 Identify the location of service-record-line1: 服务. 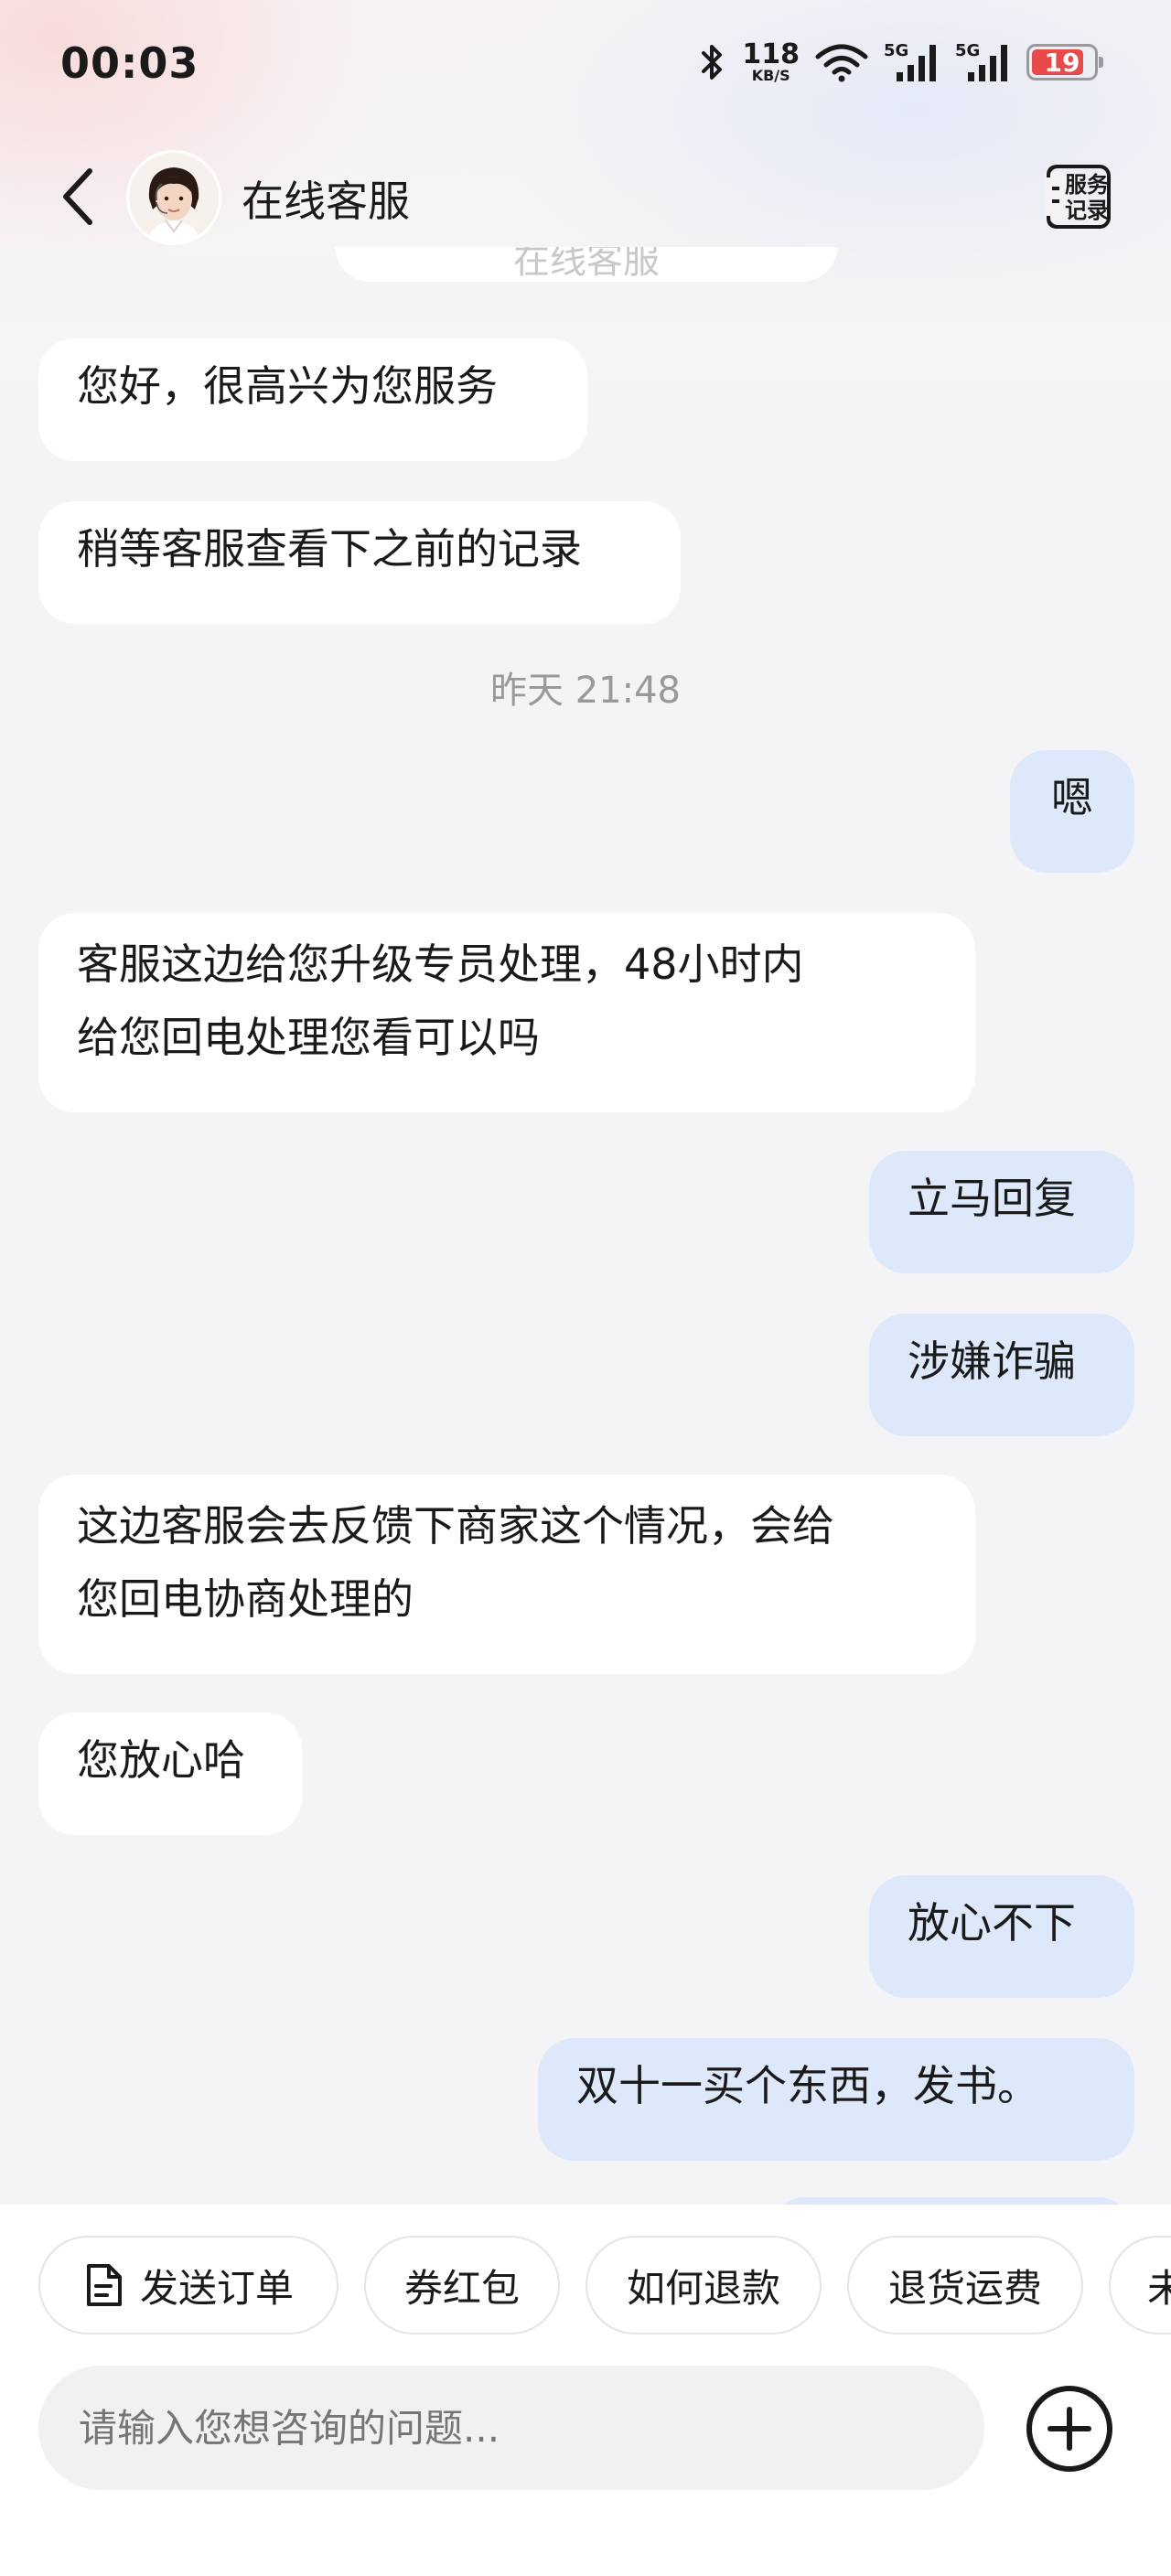
(1087, 185).